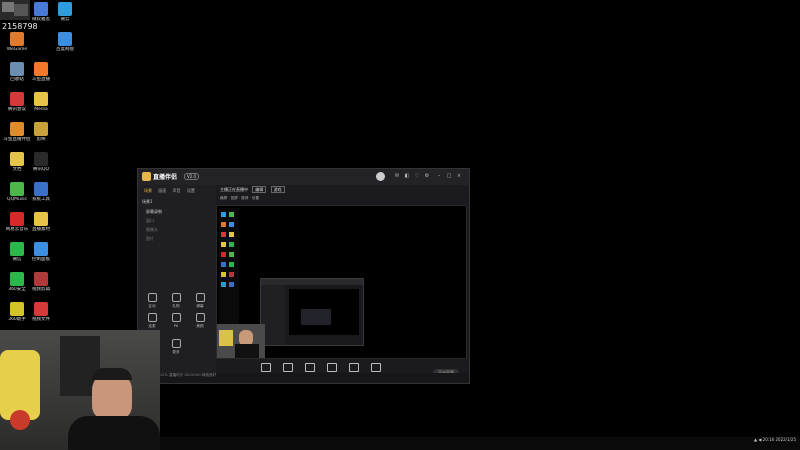 The image size is (800, 450). Describe the element at coordinates (41, 199) in the screenshot. I see `desktop-icon-label: 系统工具` at that location.